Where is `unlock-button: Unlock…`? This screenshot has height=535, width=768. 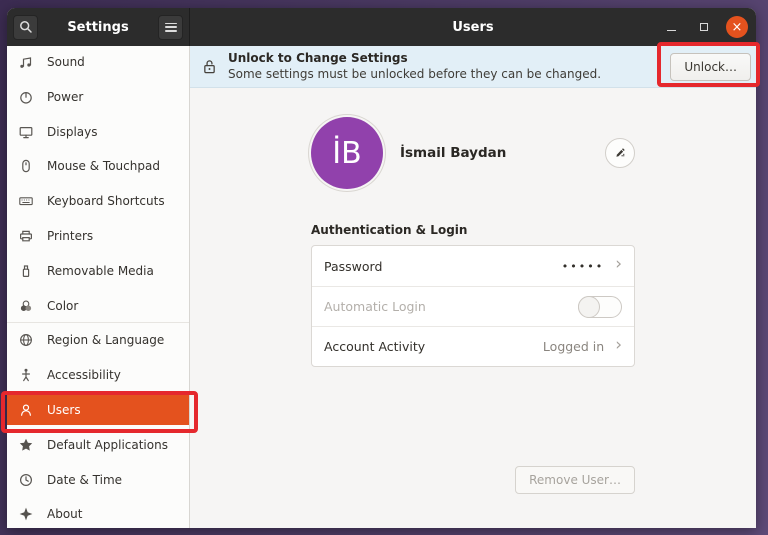 unlock-button: Unlock… is located at coordinates (710, 66).